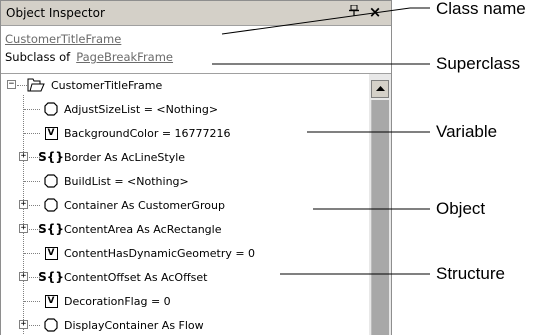 The height and width of the screenshot is (335, 556). Describe the element at coordinates (481, 9) in the screenshot. I see `callout-class-name: Class name` at that location.